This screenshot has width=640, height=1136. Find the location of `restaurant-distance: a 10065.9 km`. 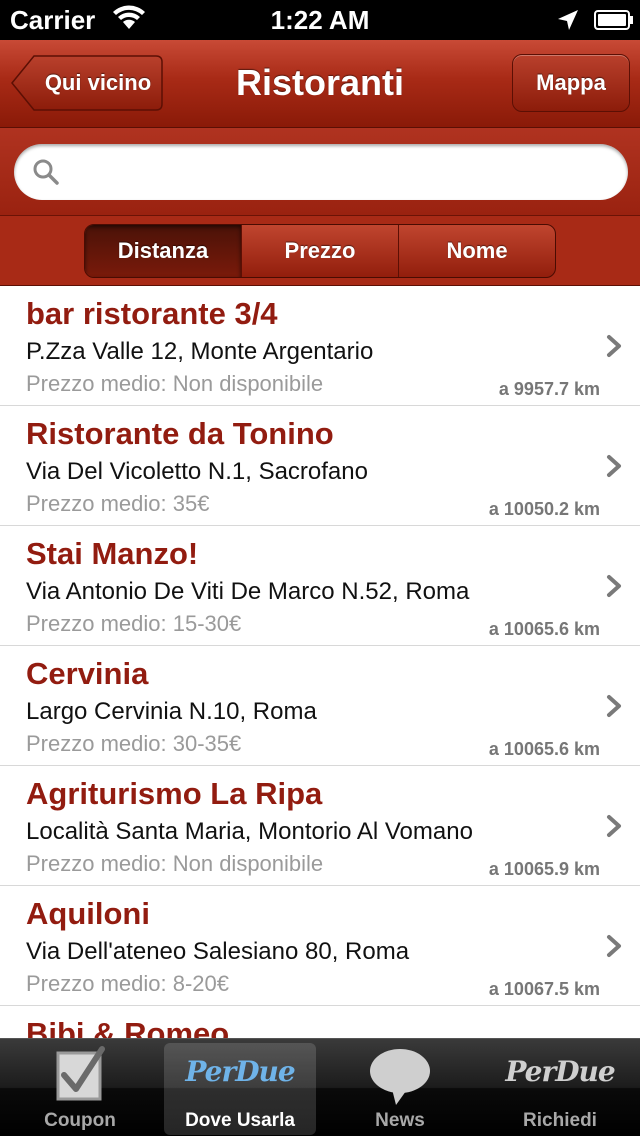

restaurant-distance: a 10065.9 km is located at coordinates (544, 869).